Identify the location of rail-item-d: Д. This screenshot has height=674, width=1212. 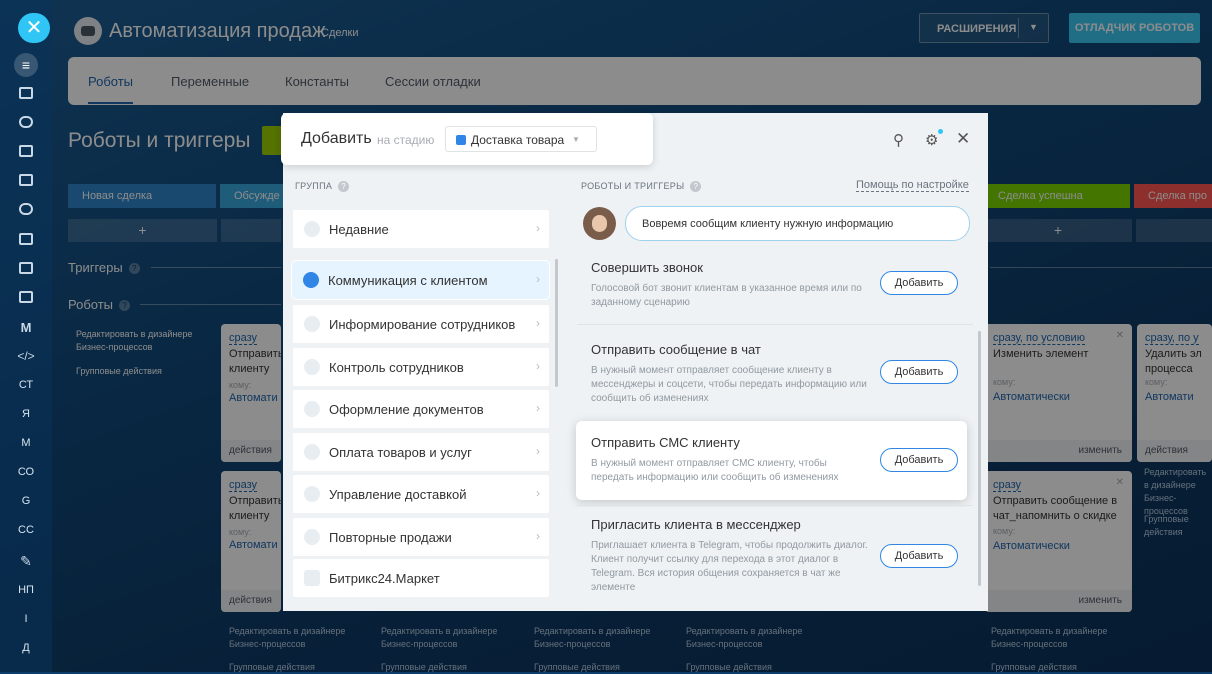
(26, 648).